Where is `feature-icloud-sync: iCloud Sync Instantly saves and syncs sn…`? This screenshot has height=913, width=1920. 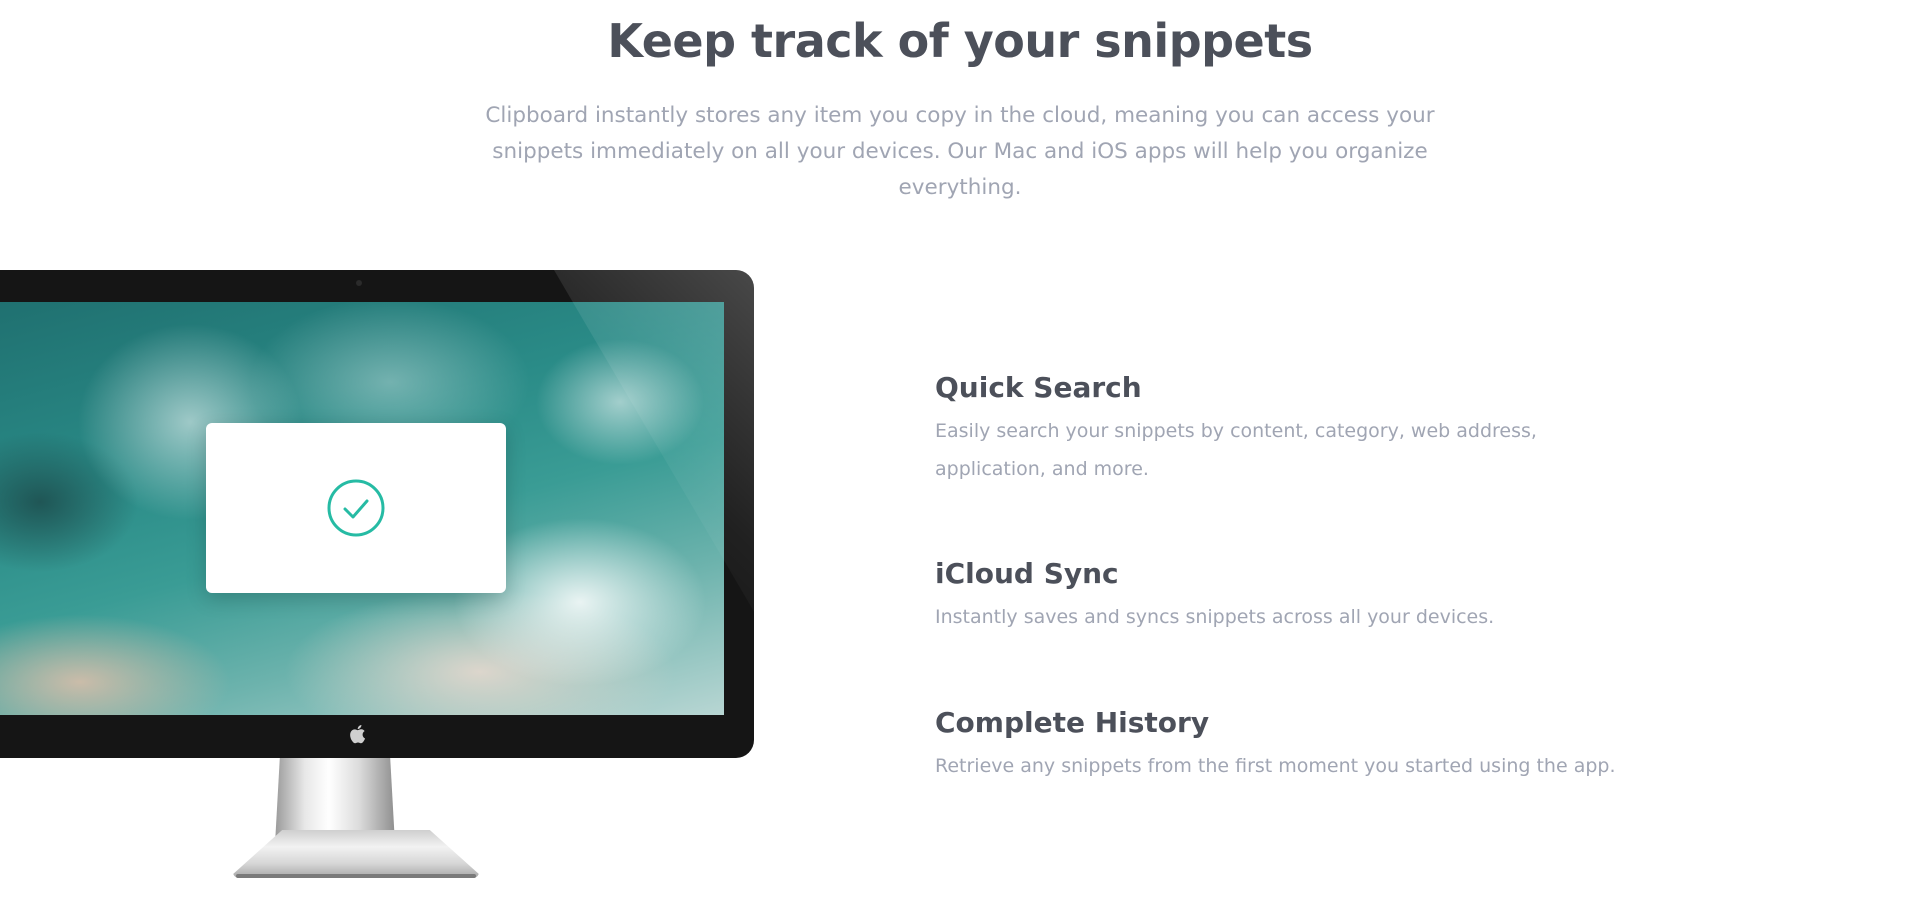 feature-icloud-sync: iCloud Sync Instantly saves and syncs sn… is located at coordinates (1315, 595).